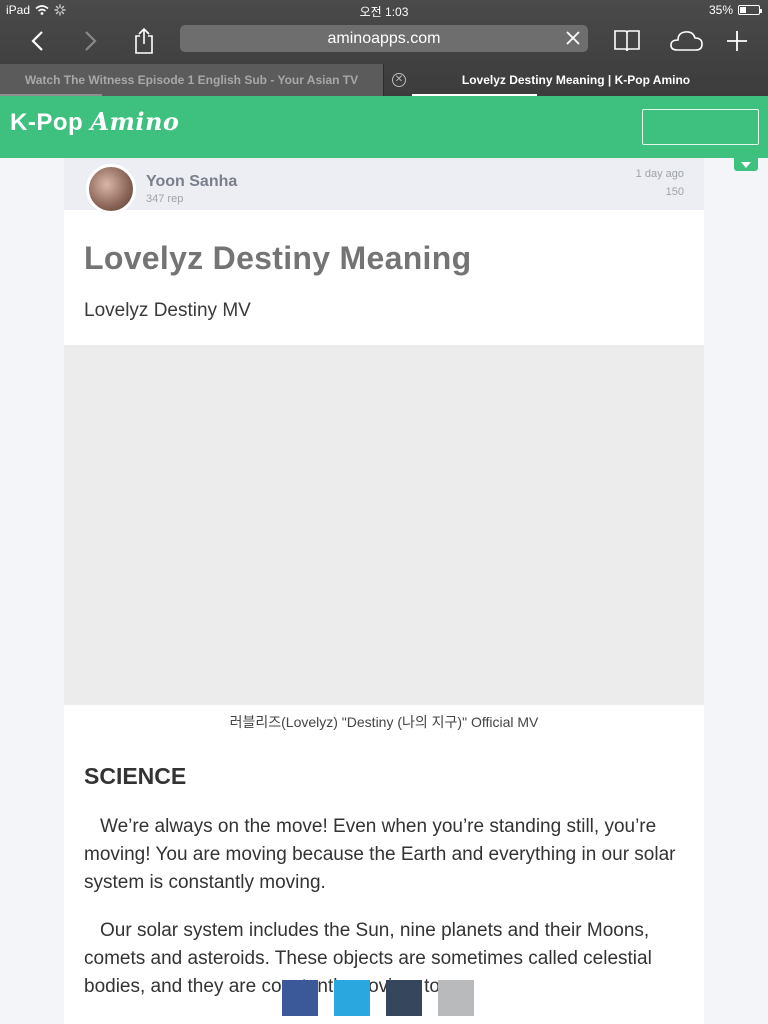 This screenshot has width=768, height=1024. What do you see at coordinates (165, 199) in the screenshot?
I see `author-reputation: 347 rep` at bounding box center [165, 199].